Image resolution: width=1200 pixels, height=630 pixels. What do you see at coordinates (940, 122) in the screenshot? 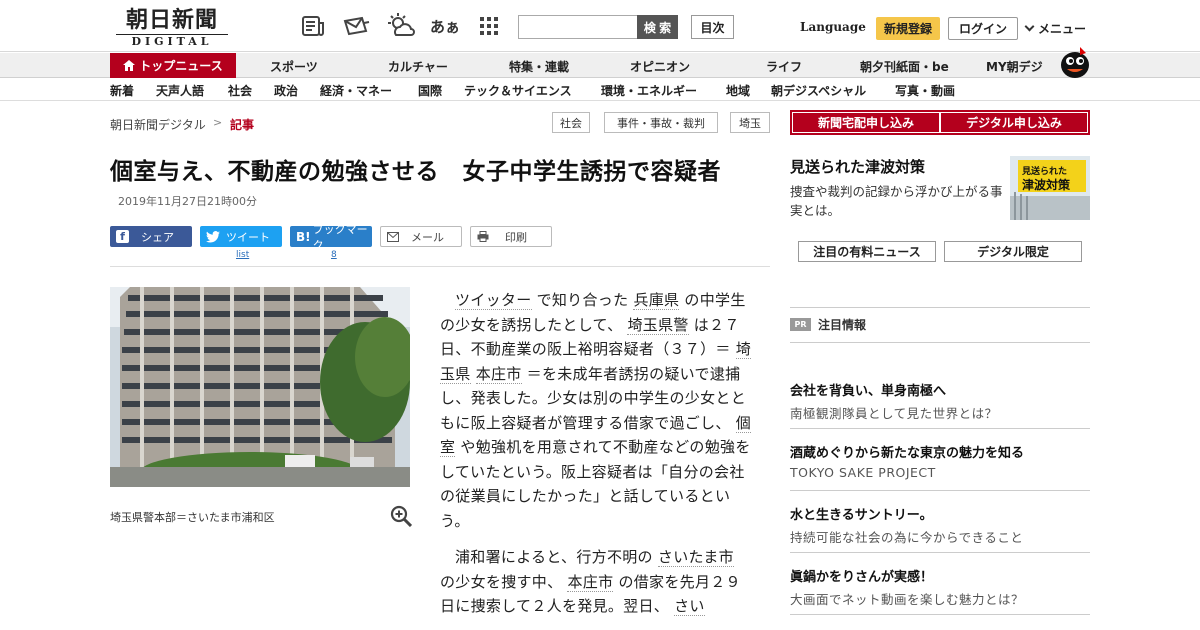
I see `subscribe-banner: 新聞宅配申し込み デジタル申し込み` at bounding box center [940, 122].